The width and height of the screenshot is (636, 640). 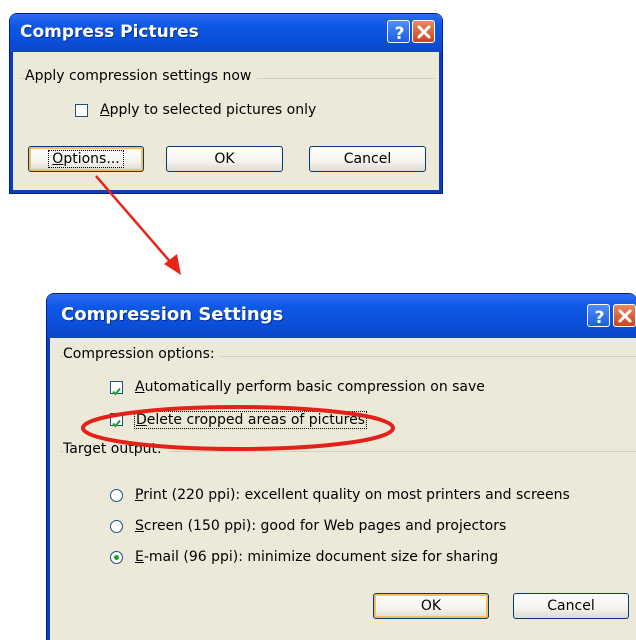 What do you see at coordinates (571, 606) in the screenshot?
I see `settings-cancel-button: Cancel` at bounding box center [571, 606].